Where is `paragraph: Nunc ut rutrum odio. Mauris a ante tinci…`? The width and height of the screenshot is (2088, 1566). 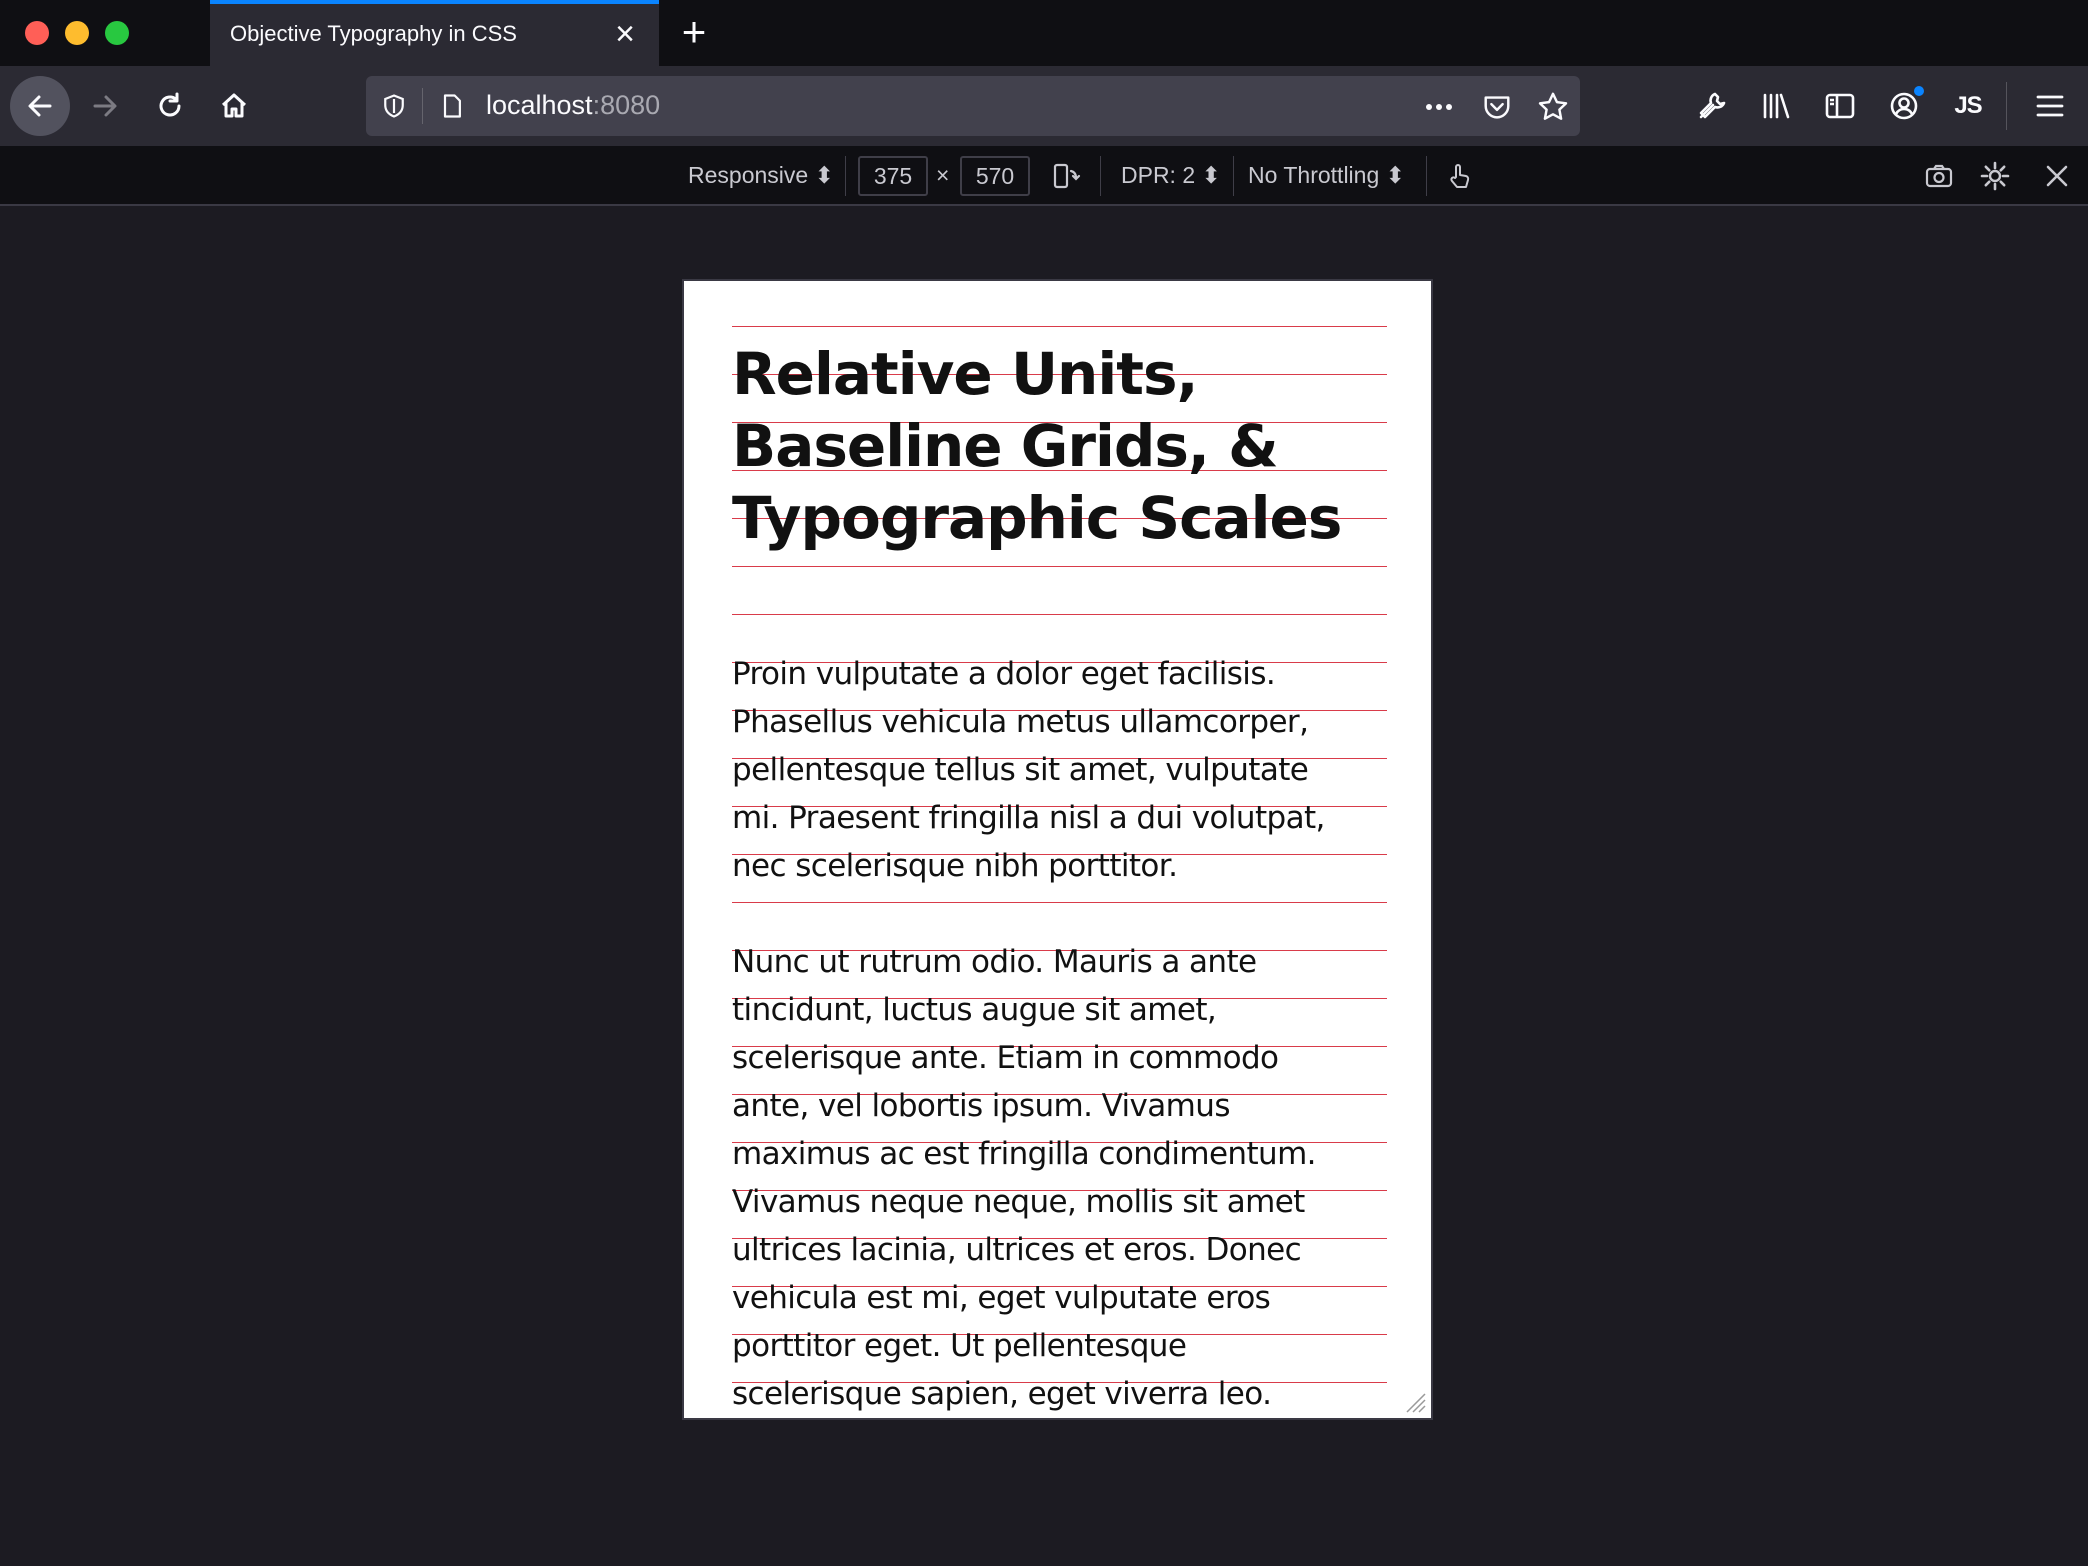
paragraph: Nunc ut rutrum odio. Mauris a ante tinci… is located at coordinates (1059, 1178).